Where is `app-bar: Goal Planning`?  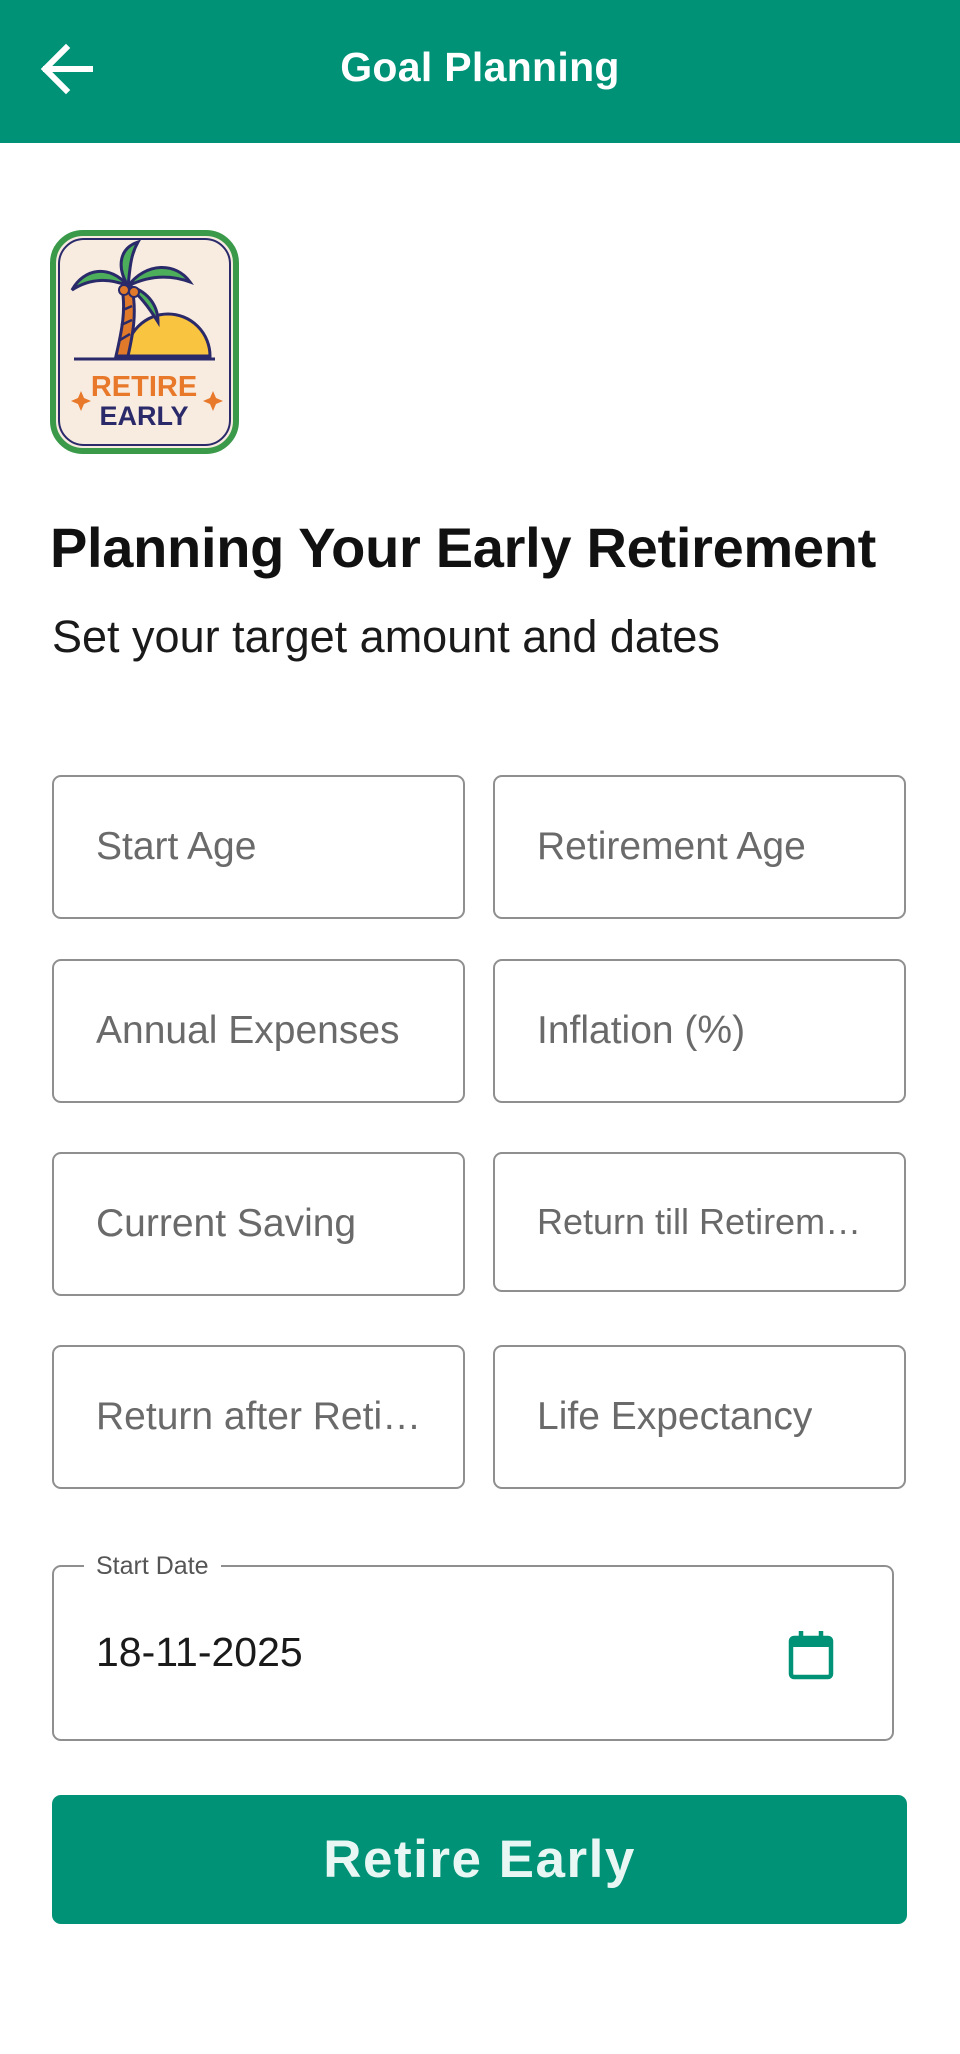 app-bar: Goal Planning is located at coordinates (480, 71).